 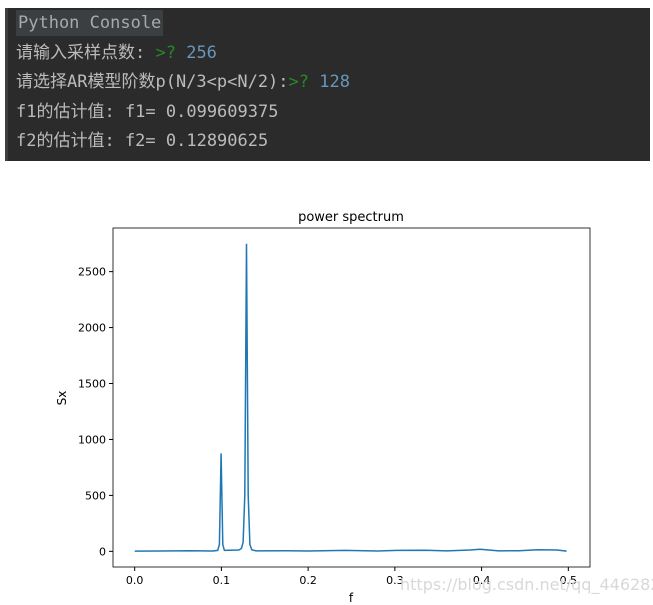 I want to click on y-tick-label: 1000, so click(x=92, y=439).